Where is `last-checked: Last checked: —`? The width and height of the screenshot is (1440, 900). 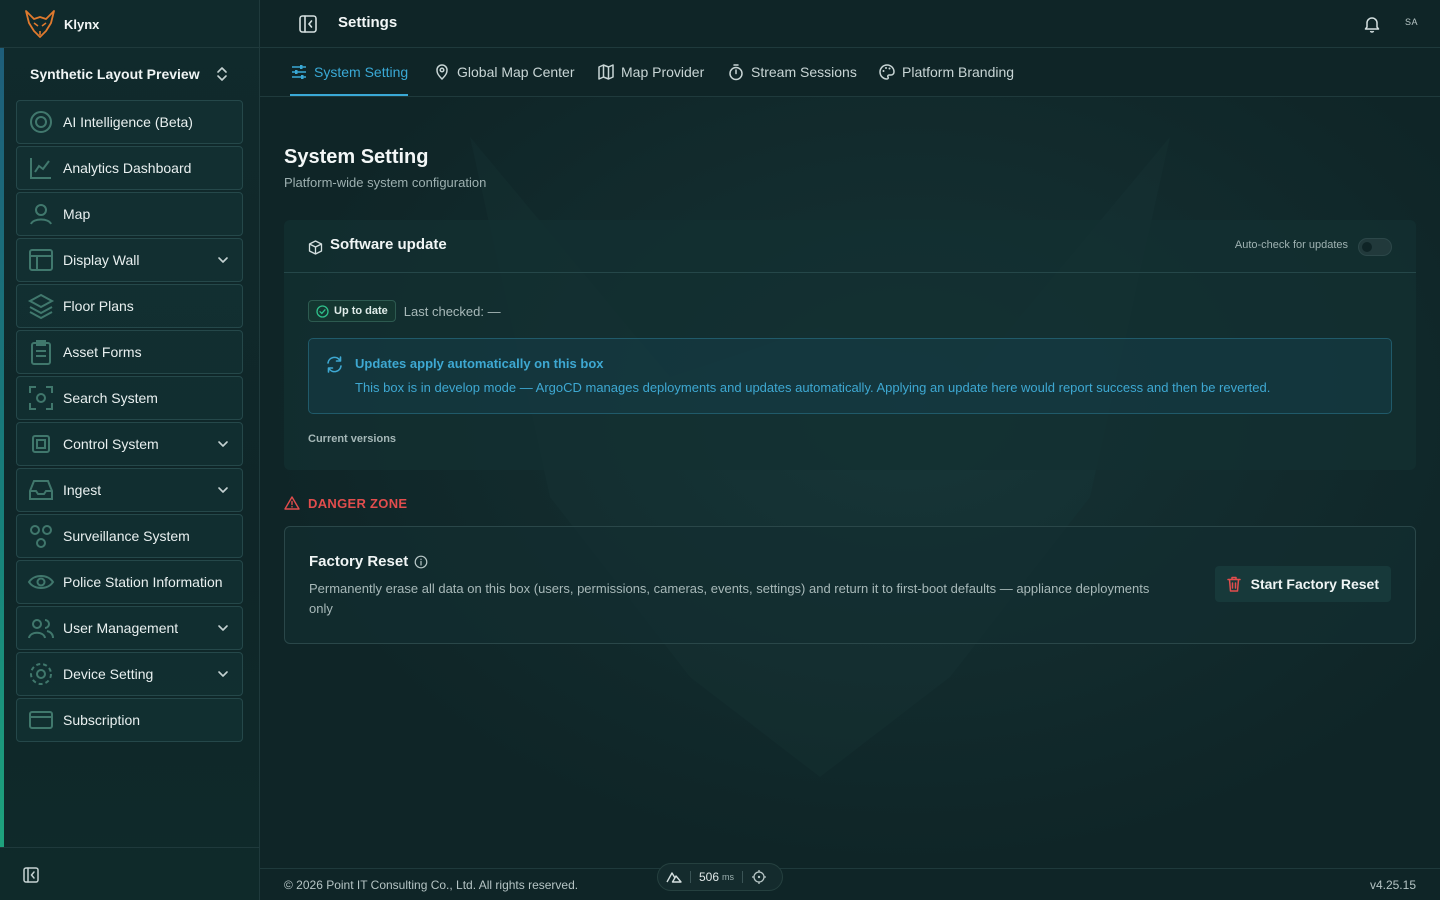
last-checked: Last checked: — is located at coordinates (452, 311).